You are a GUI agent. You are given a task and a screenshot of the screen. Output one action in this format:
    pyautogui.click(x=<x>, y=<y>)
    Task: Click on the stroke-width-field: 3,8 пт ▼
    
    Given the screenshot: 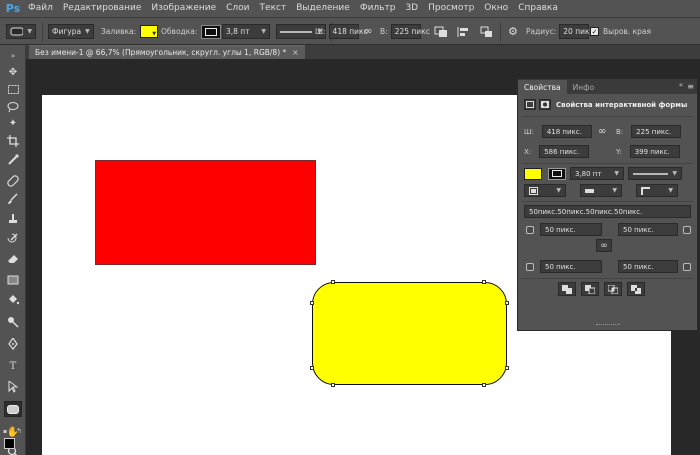 What is the action you would take?
    pyautogui.click(x=246, y=31)
    